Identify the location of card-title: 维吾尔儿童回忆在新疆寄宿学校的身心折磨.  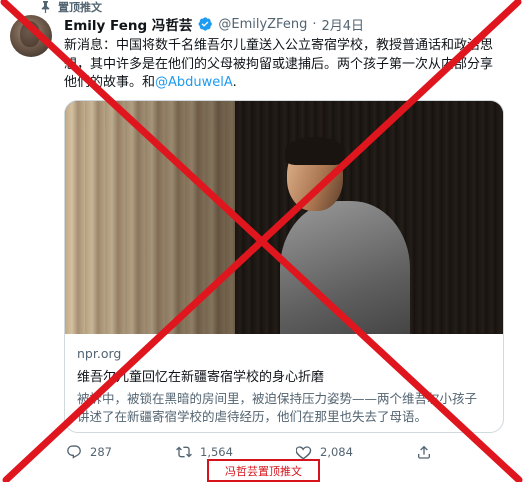
(201, 377).